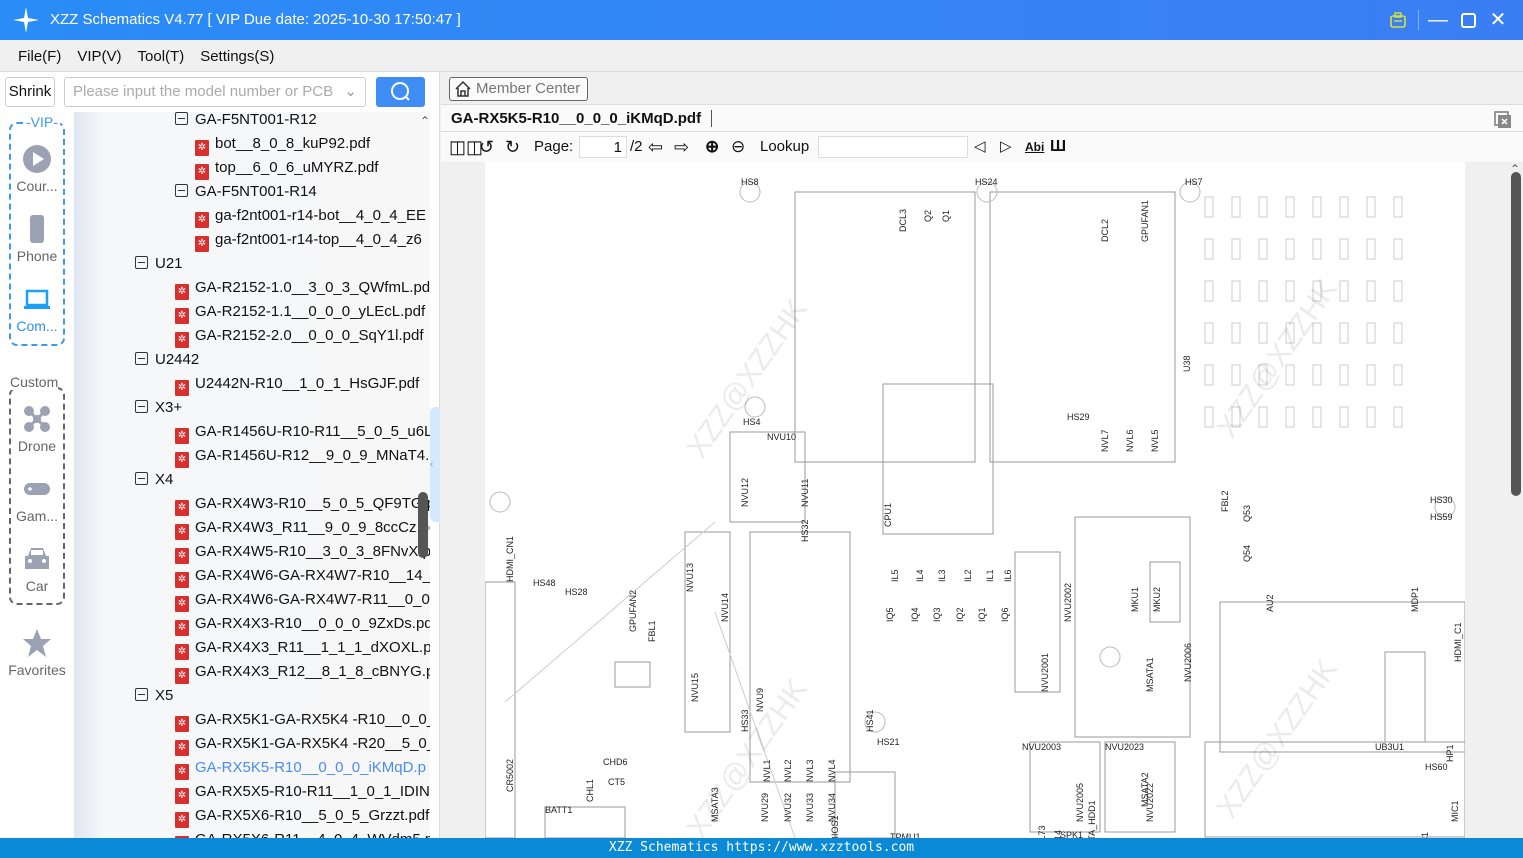 This screenshot has width=1523, height=858. Describe the element at coordinates (893, 147) in the screenshot. I see `lookup-input` at that location.